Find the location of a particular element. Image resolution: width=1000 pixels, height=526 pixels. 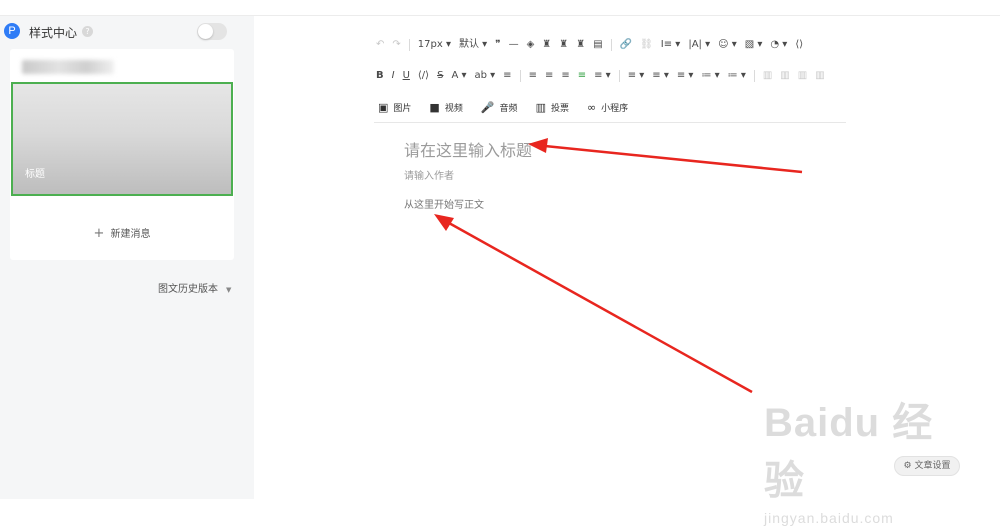

watermark-url: jingyan.baidu.com is located at coordinates (829, 518).